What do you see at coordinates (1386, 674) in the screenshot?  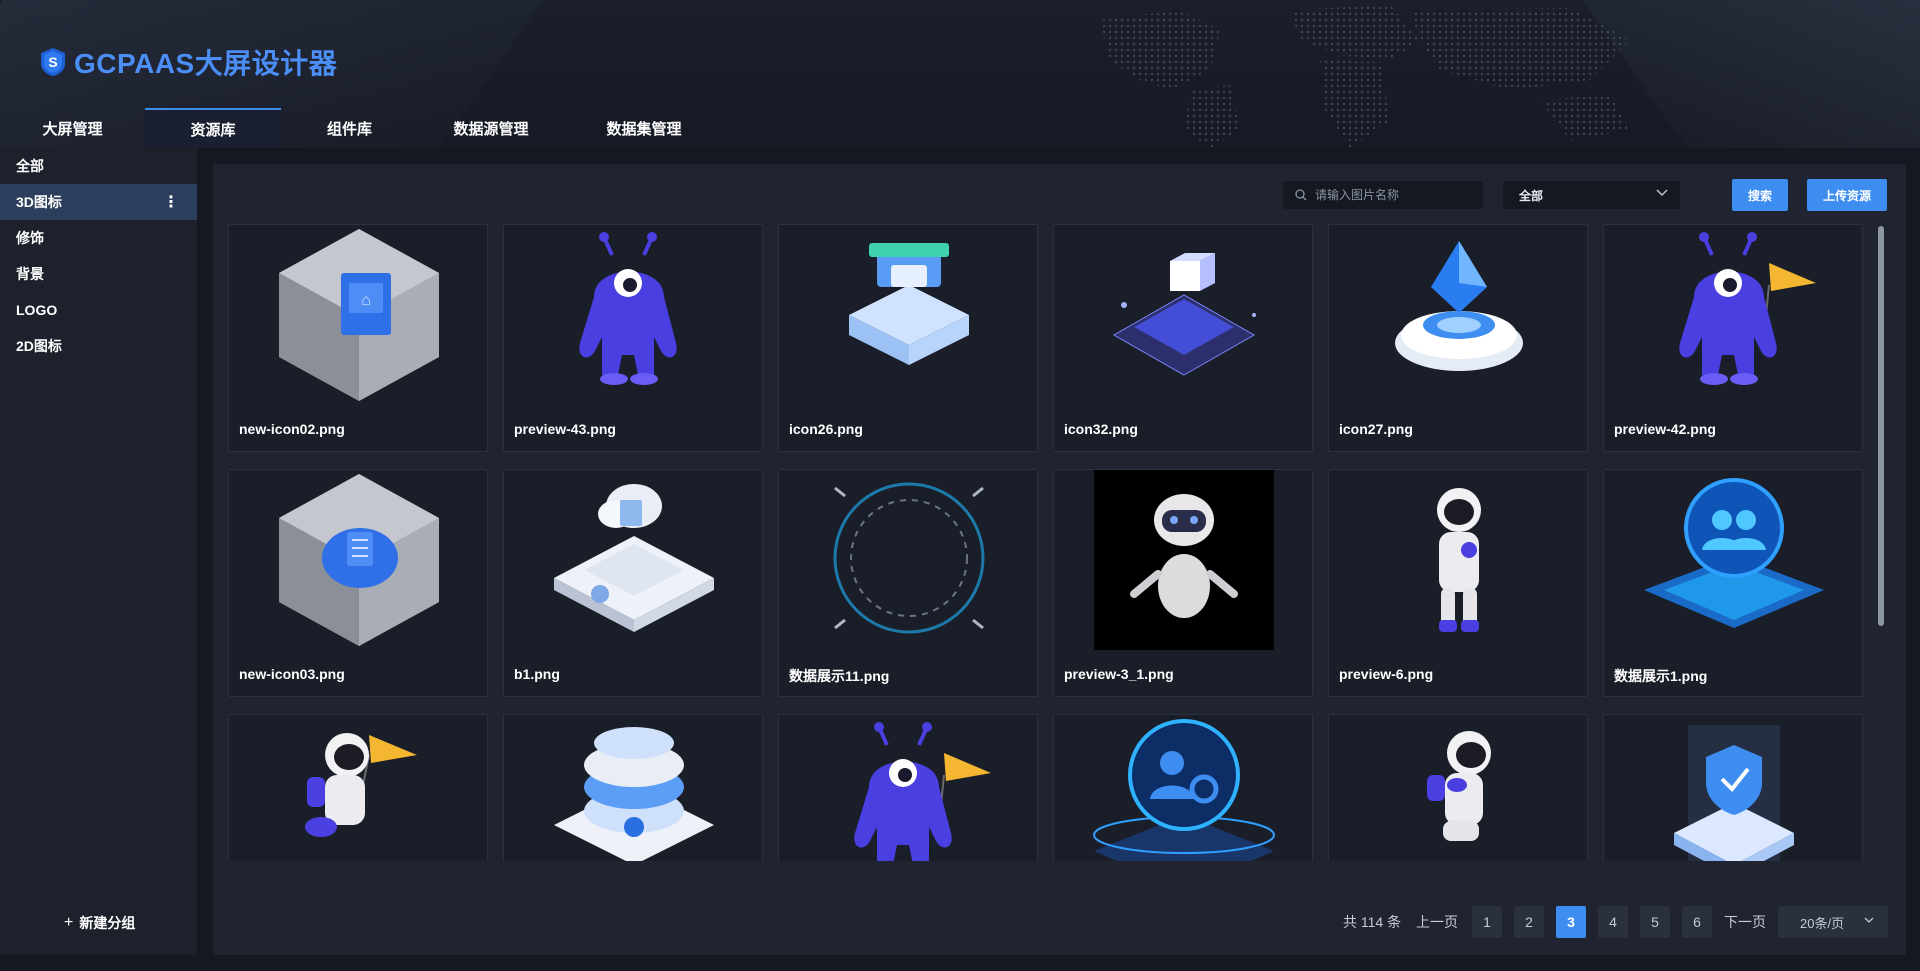 I see `resource-card-name: preview-6.png` at bounding box center [1386, 674].